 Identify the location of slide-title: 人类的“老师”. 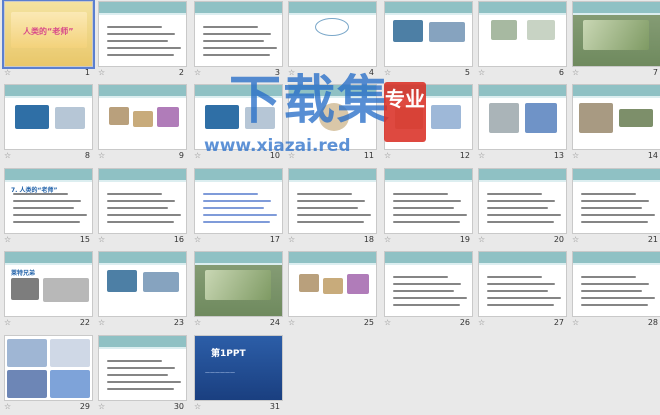
(48, 31).